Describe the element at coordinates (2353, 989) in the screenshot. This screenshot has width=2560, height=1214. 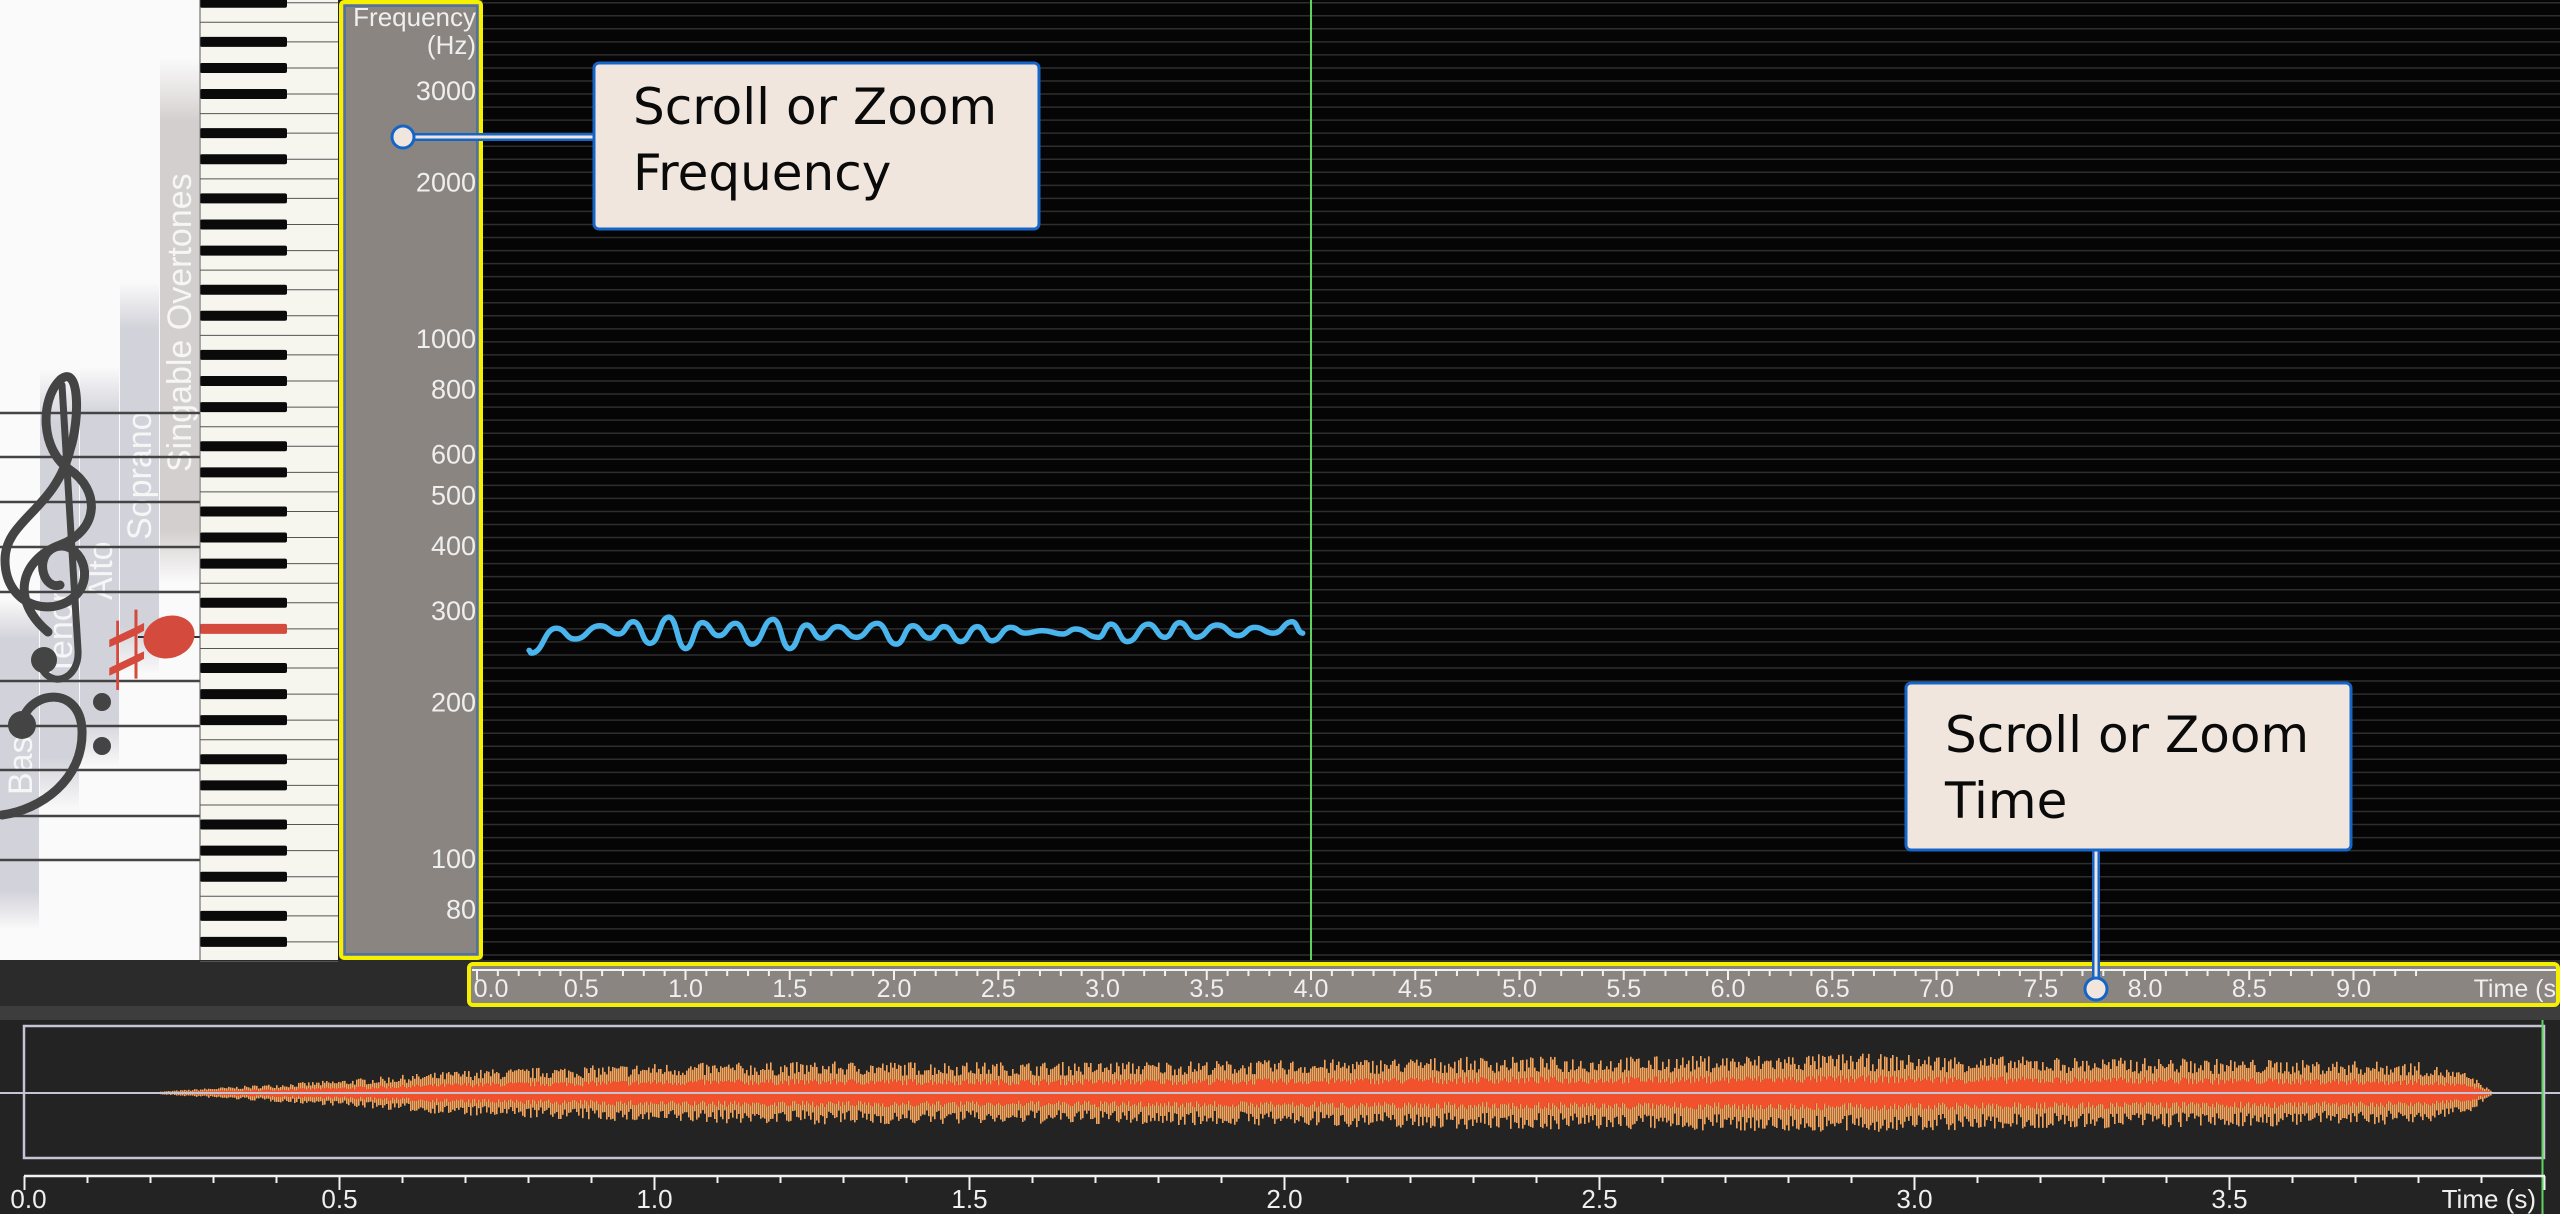
I see `ruler-tick-label: 9.0` at that location.